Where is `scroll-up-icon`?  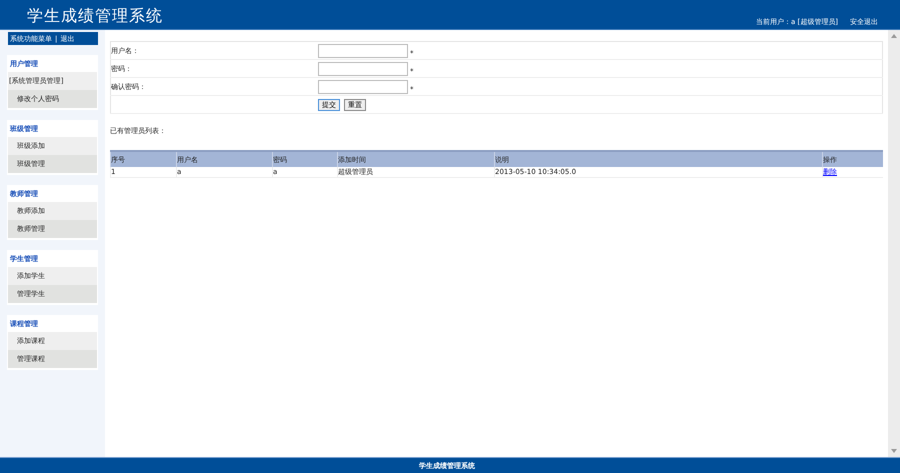
scroll-up-icon is located at coordinates (894, 36).